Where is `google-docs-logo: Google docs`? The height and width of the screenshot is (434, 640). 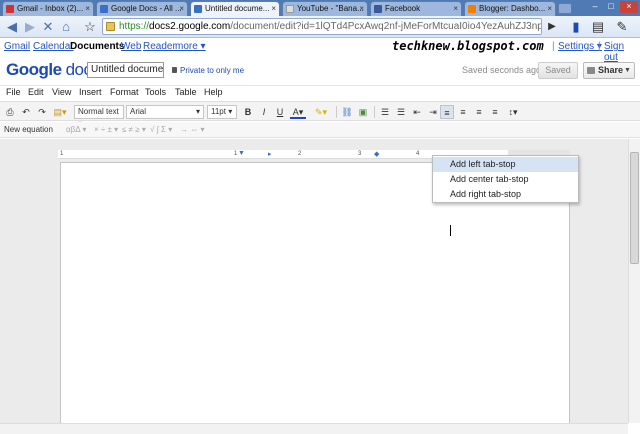
google-docs-logo: Google docs is located at coordinates (53, 70).